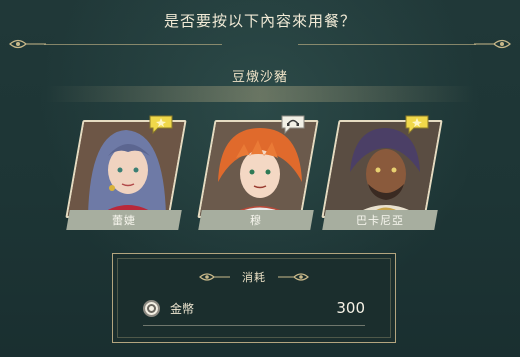 The width and height of the screenshot is (520, 357). I want to click on character-name-plate-3: 巴卡尼亞, so click(380, 220).